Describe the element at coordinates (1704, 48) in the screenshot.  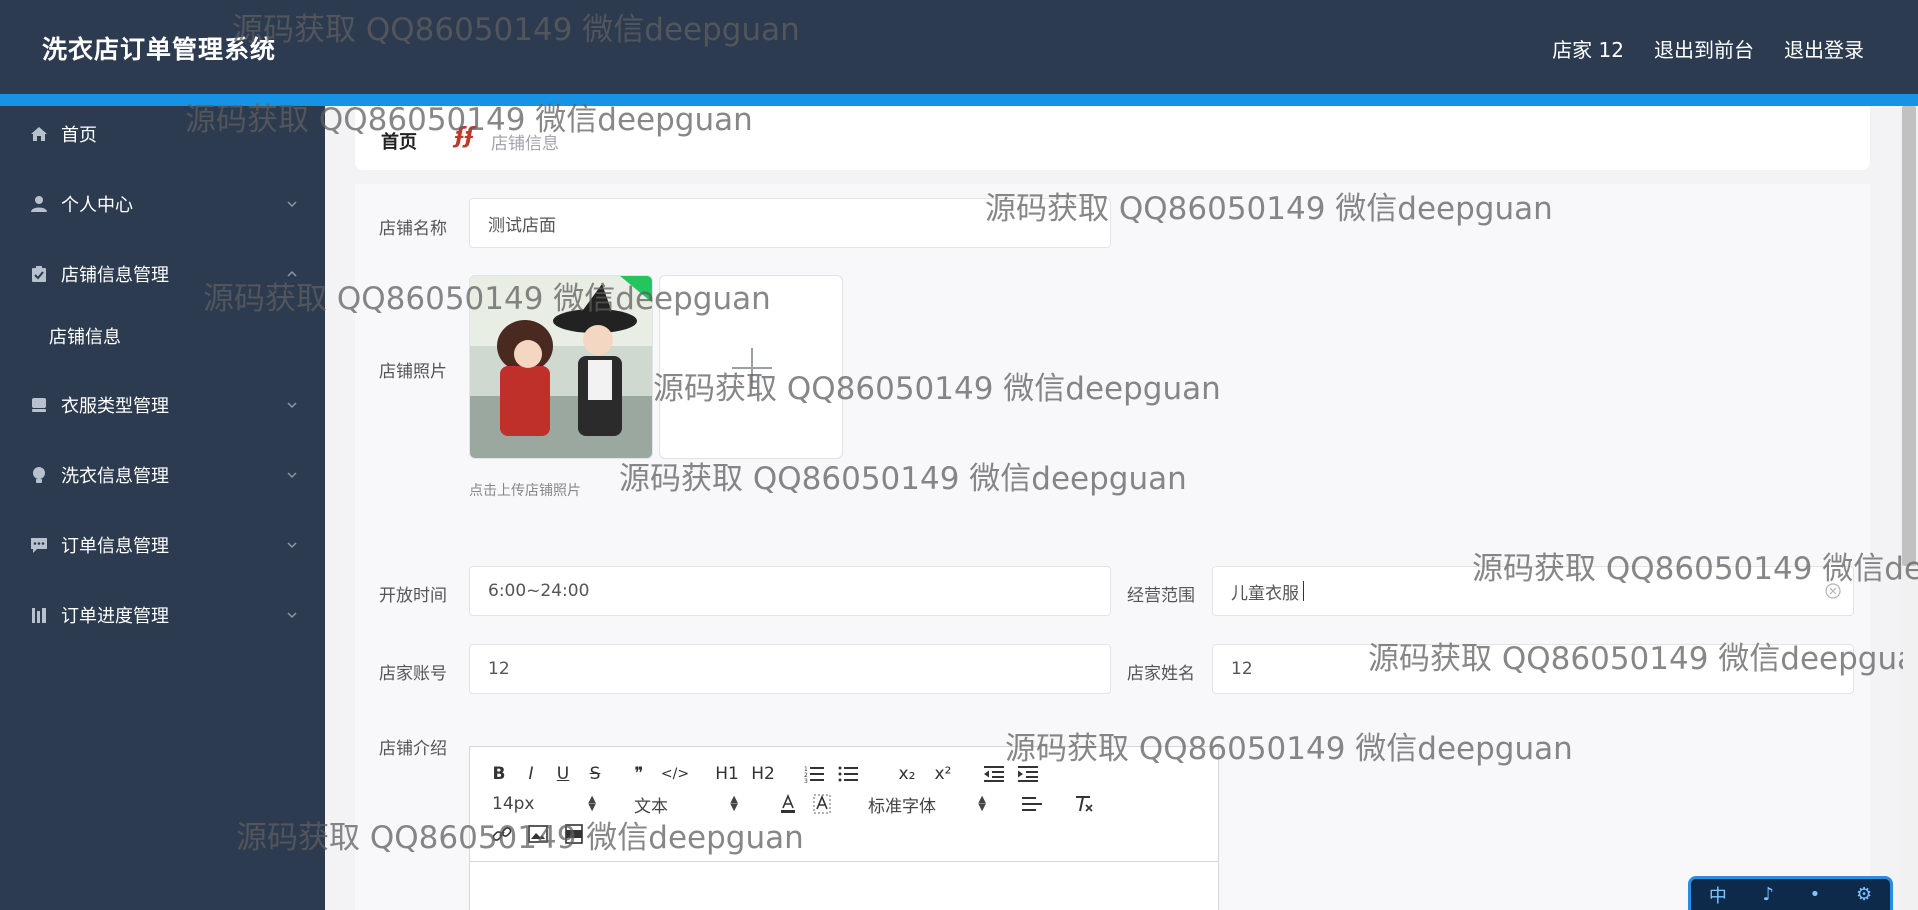
I see `exit-to-front-link: 退出到前台` at that location.